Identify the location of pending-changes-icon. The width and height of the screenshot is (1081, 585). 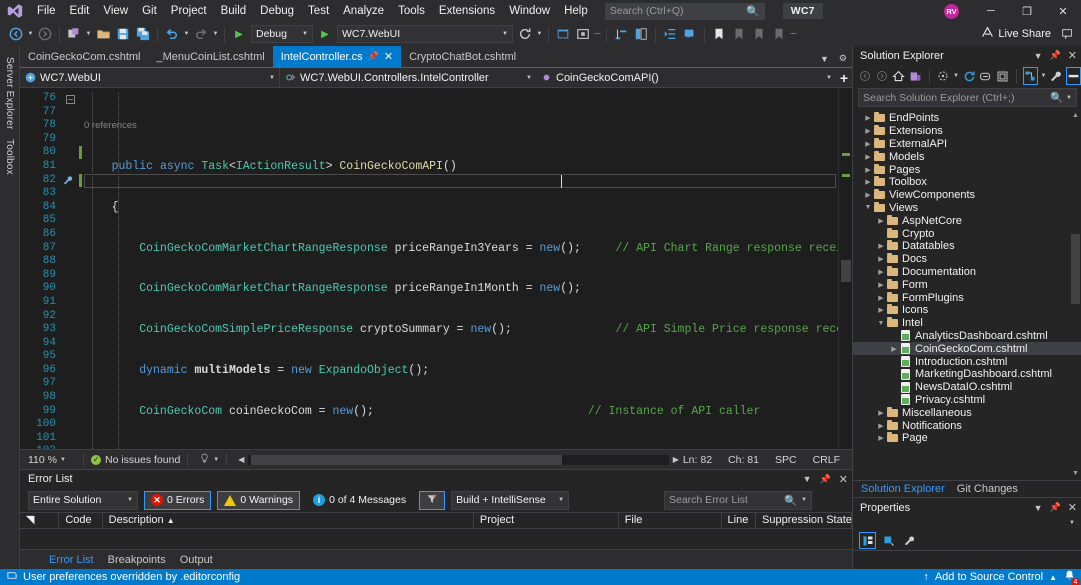
(915, 76).